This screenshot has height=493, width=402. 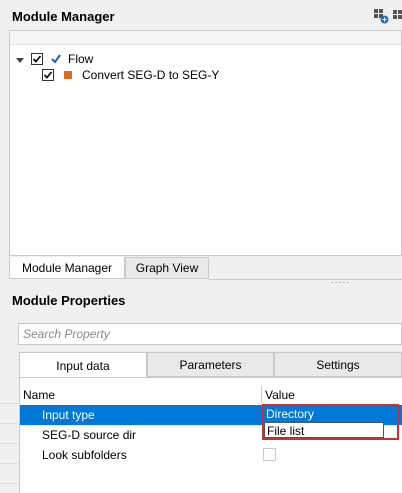 I want to click on flow-checkbox, so click(x=37, y=59).